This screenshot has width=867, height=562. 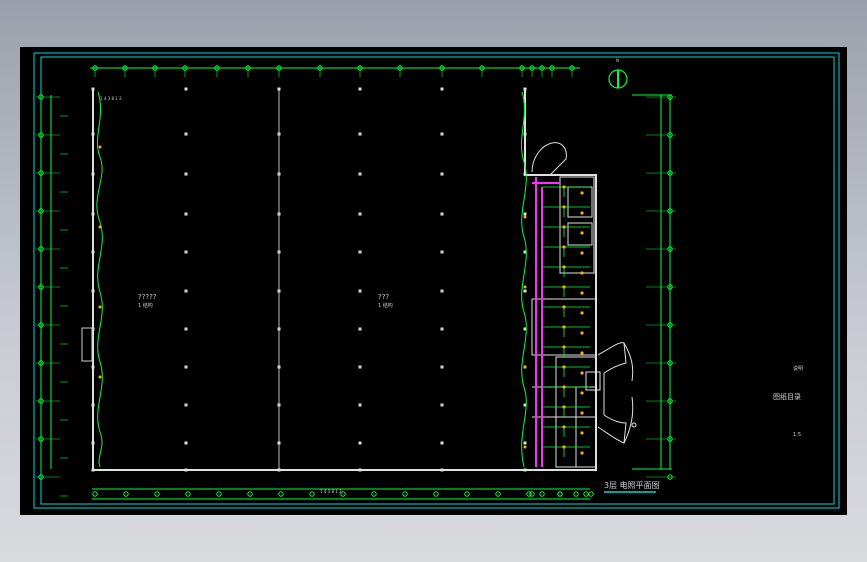 I want to click on drawing-title: 3层 电照平面图, so click(x=632, y=485).